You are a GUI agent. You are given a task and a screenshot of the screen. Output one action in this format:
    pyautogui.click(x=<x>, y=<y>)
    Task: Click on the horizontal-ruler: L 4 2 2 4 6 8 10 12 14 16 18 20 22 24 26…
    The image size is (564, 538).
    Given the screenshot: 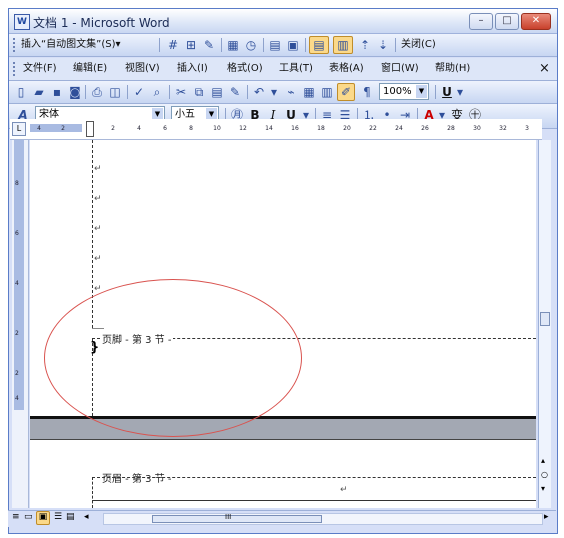 What is the action you would take?
    pyautogui.click(x=276, y=129)
    